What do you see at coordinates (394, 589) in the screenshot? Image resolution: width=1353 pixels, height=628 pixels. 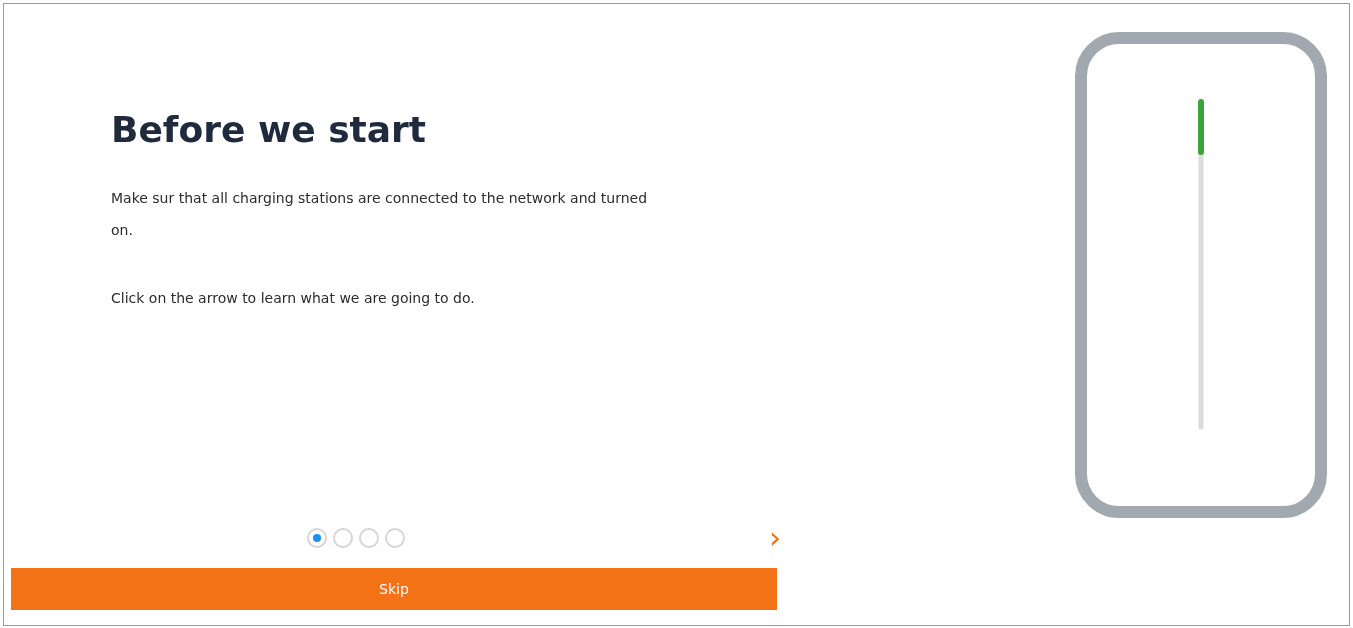 I see `skip-button: Skip` at bounding box center [394, 589].